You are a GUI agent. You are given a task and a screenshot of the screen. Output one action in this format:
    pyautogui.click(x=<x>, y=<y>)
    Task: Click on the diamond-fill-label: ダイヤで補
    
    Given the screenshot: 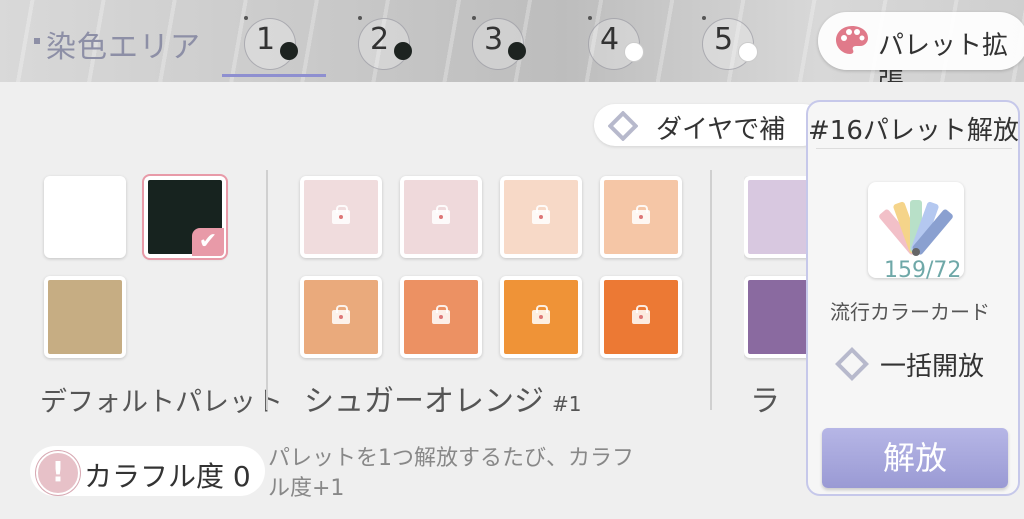 What is the action you would take?
    pyautogui.click(x=721, y=130)
    